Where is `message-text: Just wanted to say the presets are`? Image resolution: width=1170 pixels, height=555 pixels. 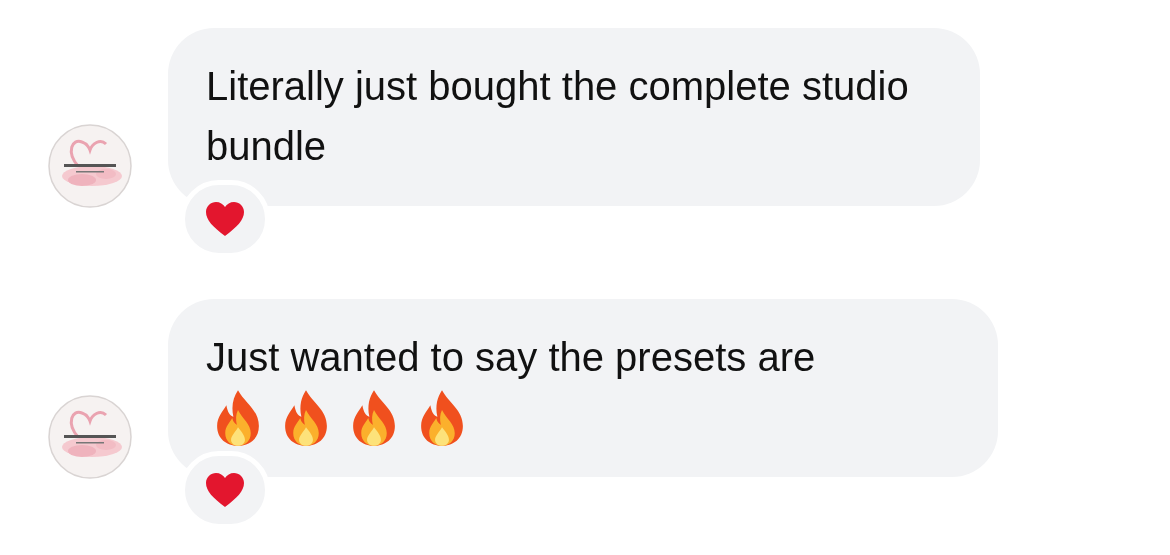
message-text: Just wanted to say the presets are is located at coordinates (511, 357).